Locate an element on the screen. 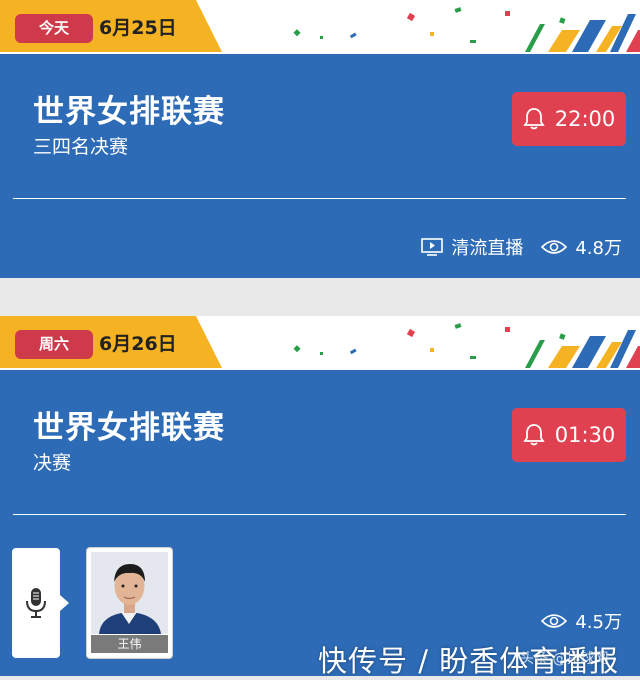 Image resolution: width=640 pixels, height=680 pixels. card-header: 今天 6月25日 is located at coordinates (320, 27).